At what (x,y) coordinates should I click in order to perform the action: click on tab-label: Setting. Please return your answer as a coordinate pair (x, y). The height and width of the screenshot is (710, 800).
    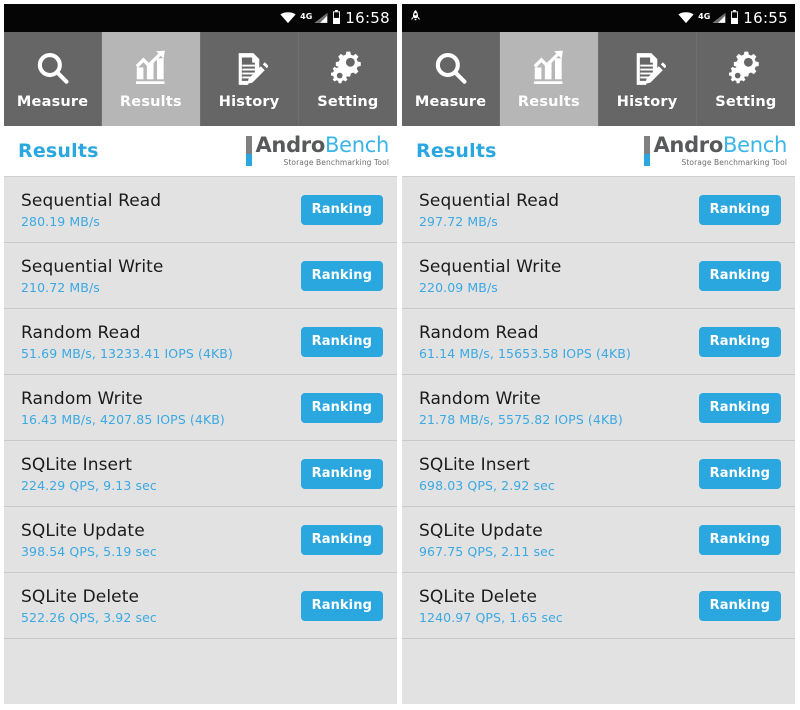
    Looking at the image, I should click on (746, 102).